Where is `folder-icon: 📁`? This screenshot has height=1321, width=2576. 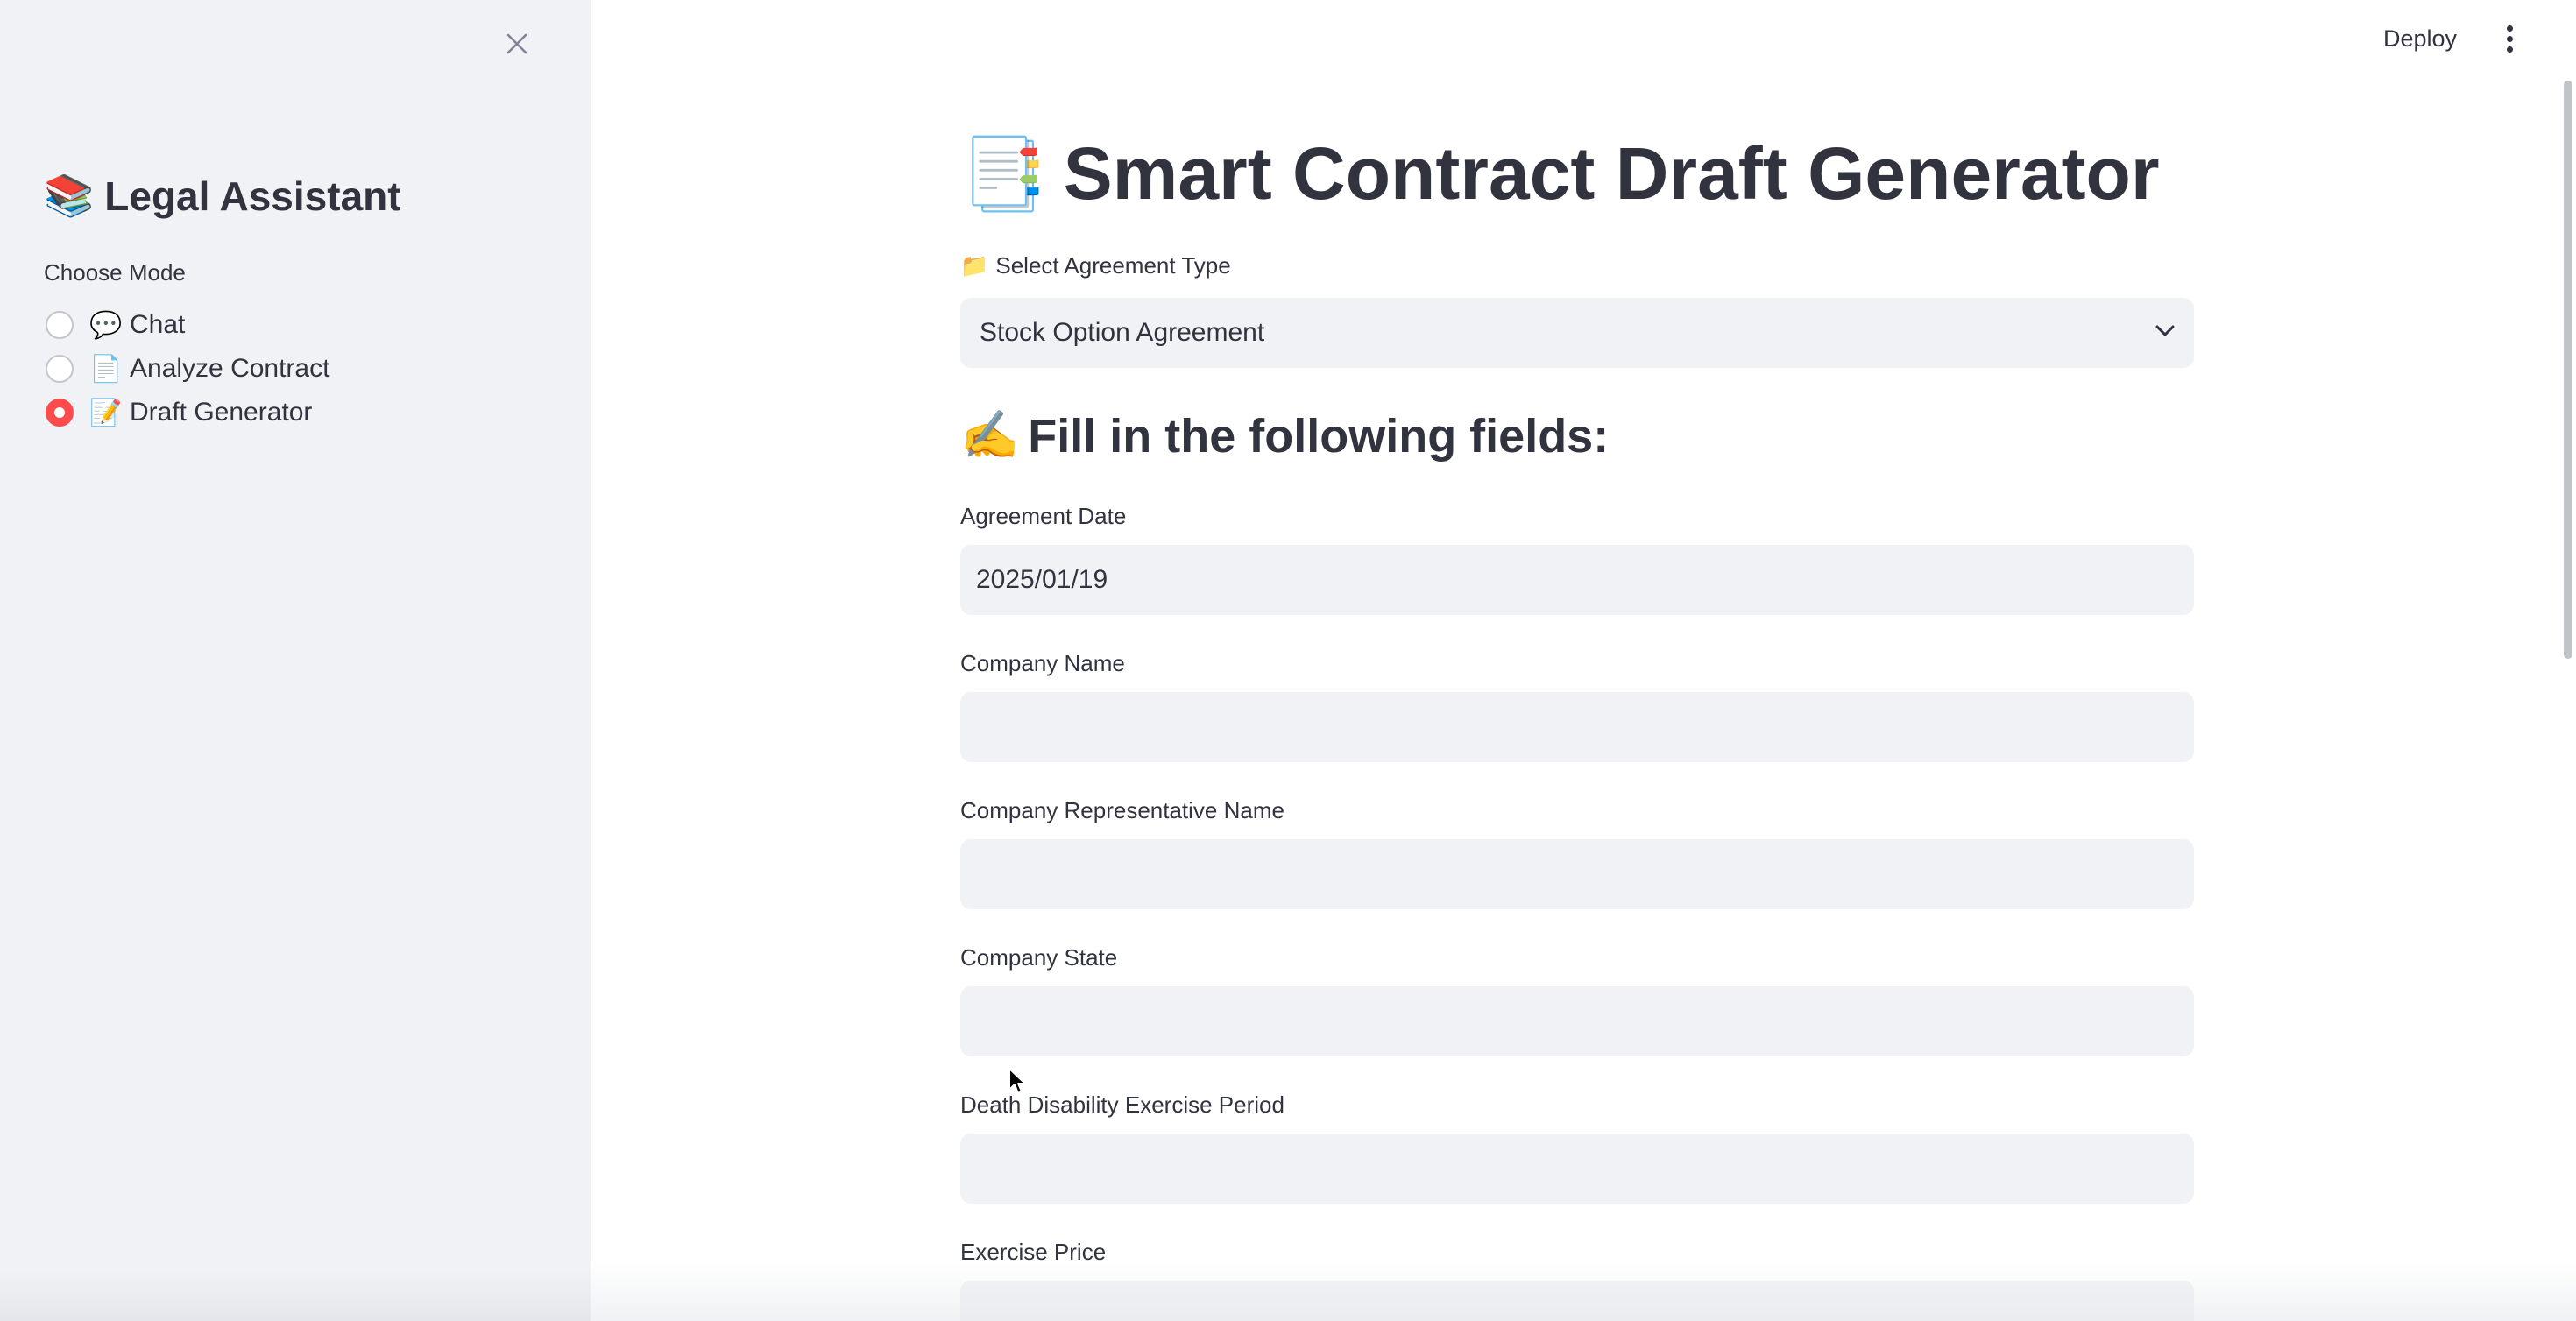
folder-icon: 📁 is located at coordinates (974, 266).